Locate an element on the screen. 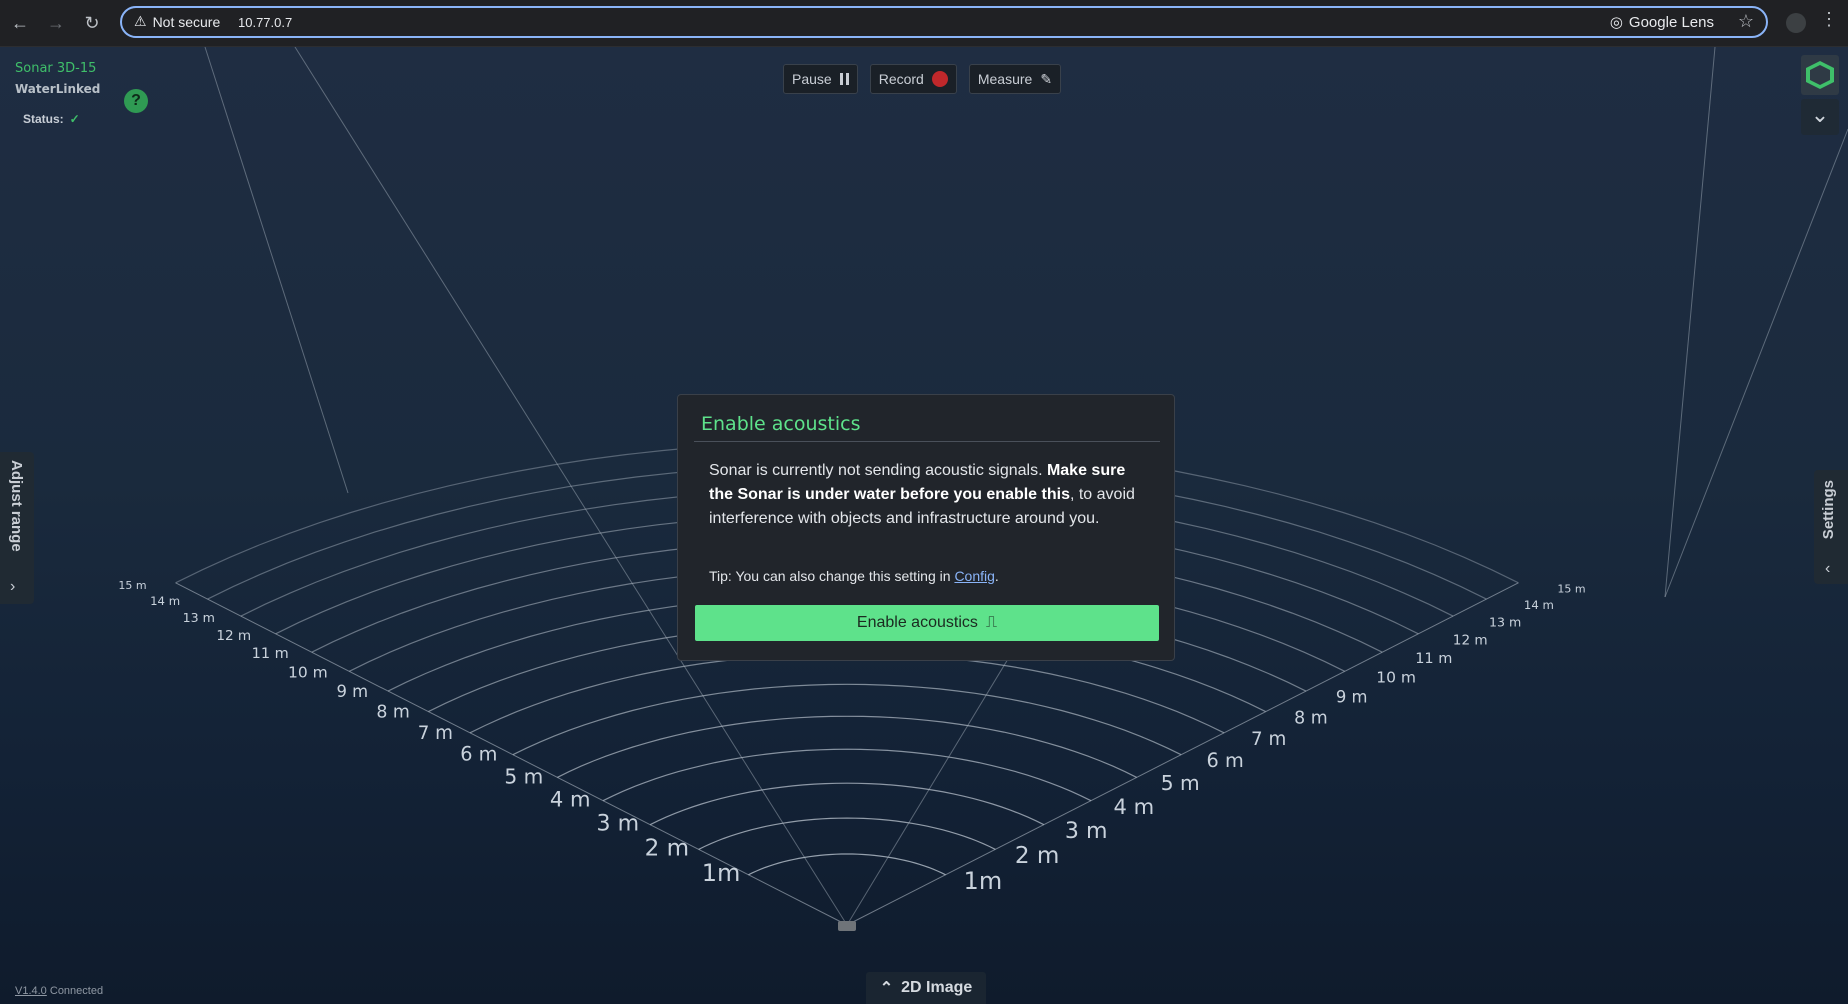 The image size is (1848, 1004). cube-icon is located at coordinates (1820, 75).